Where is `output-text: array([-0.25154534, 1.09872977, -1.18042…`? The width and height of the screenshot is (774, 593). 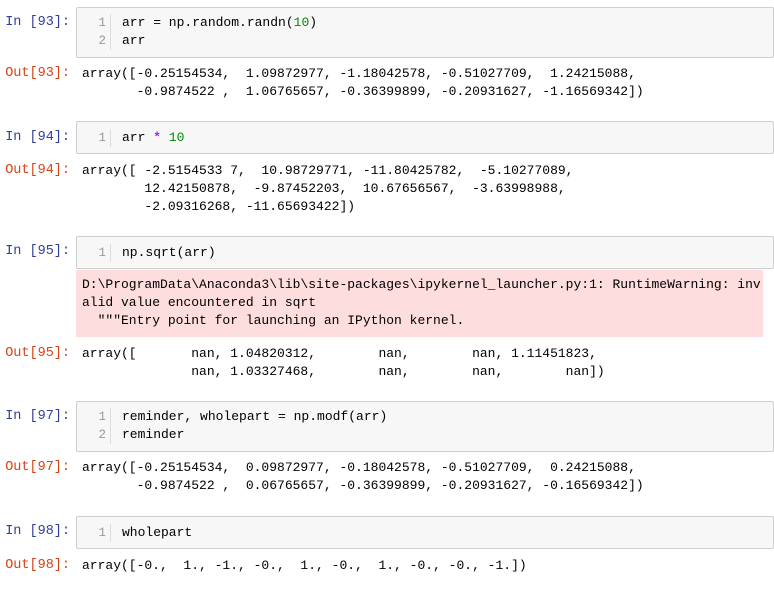
output-text: array([-0.25154534, 1.09872977, -1.18042… is located at coordinates (363, 82).